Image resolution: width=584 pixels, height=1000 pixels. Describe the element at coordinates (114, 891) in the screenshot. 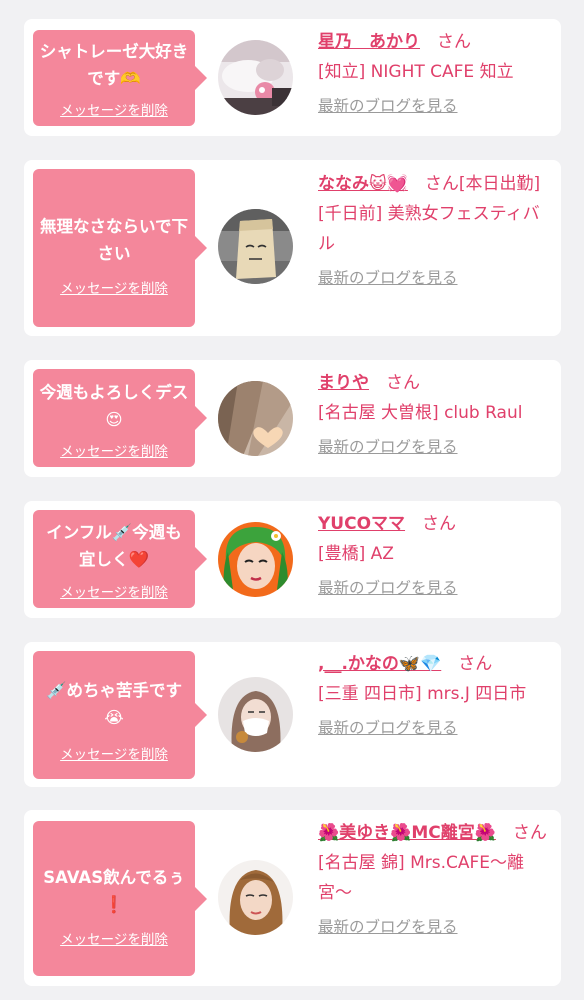

I see `message-text: SAVAS飲んでるぅ❗` at that location.